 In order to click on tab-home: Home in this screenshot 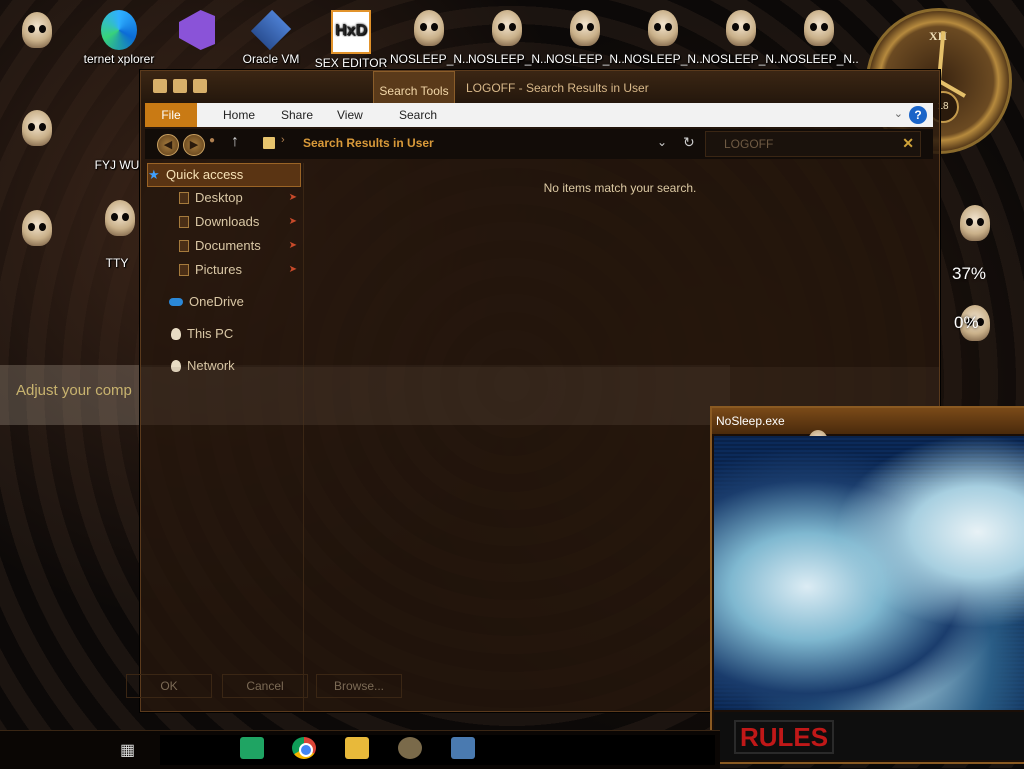, I will do `click(239, 115)`.